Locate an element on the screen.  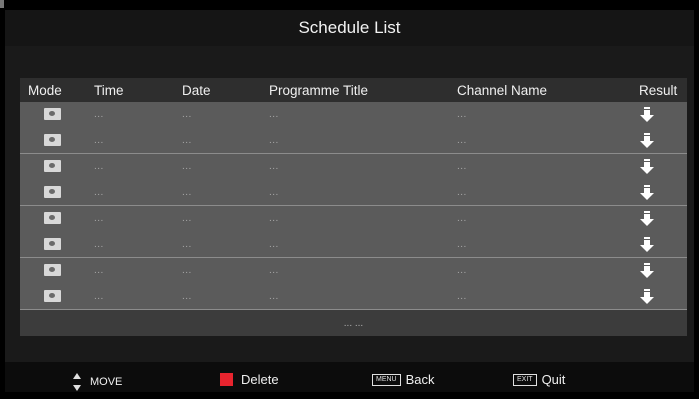
header-time: Time is located at coordinates (109, 90).